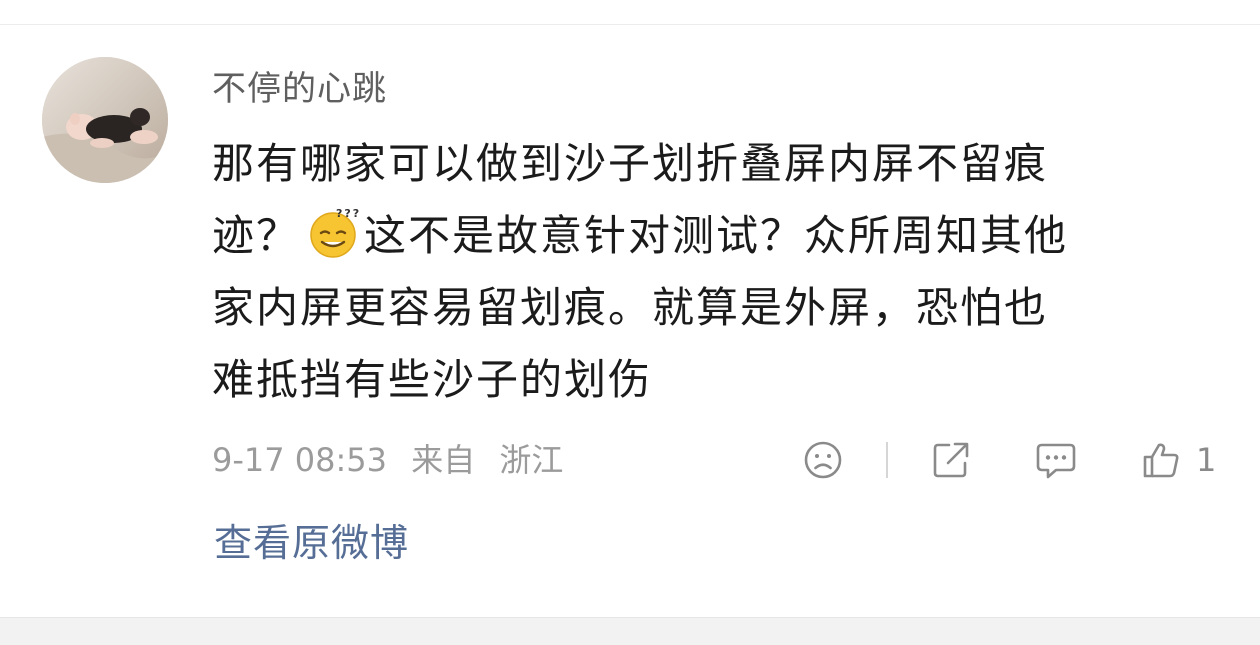 The height and width of the screenshot is (645, 1260). I want to click on comment-meta: 9-17 08:53 来自 浙江, so click(394, 460).